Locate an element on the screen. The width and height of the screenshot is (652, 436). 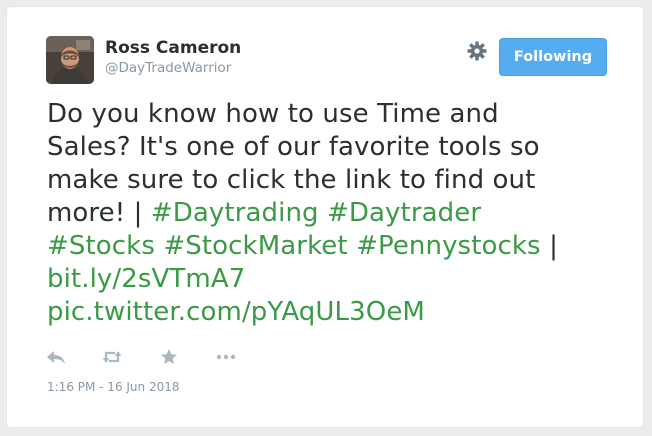
tweet-line: more! | #Daytrading #Daytrader is located at coordinates (337, 213).